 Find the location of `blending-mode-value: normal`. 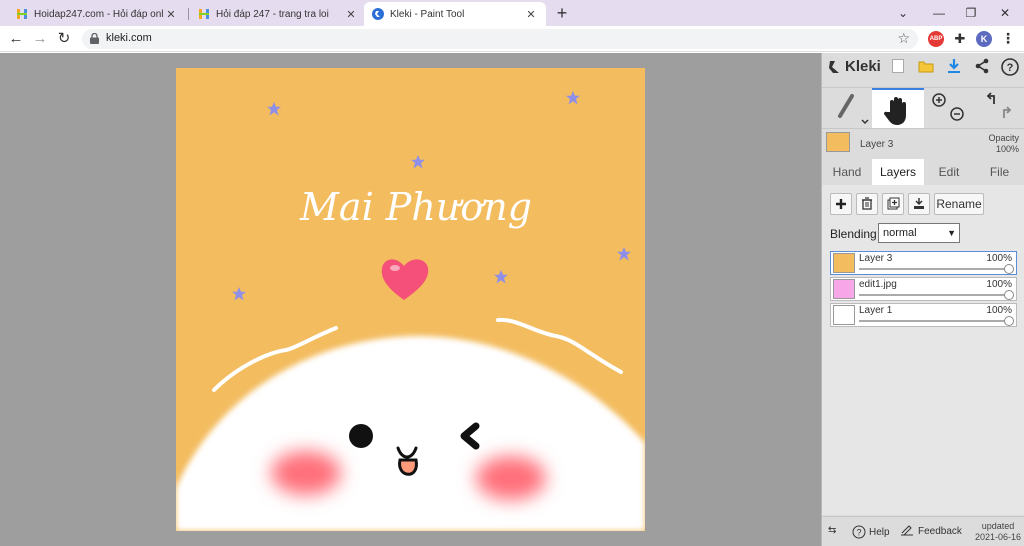

blending-mode-value: normal is located at coordinates (900, 233).